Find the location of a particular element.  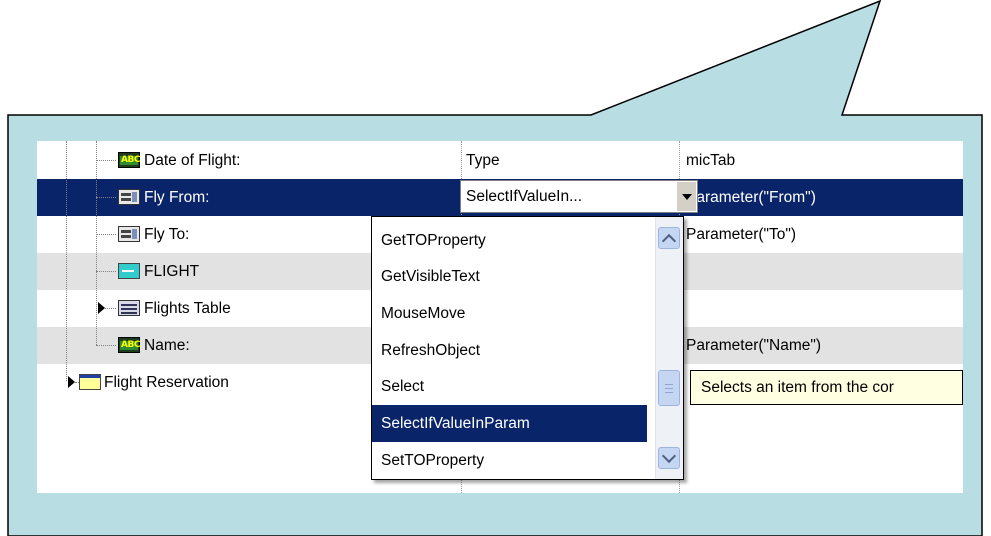

tooltip: Selects an item from the cor is located at coordinates (826, 387).